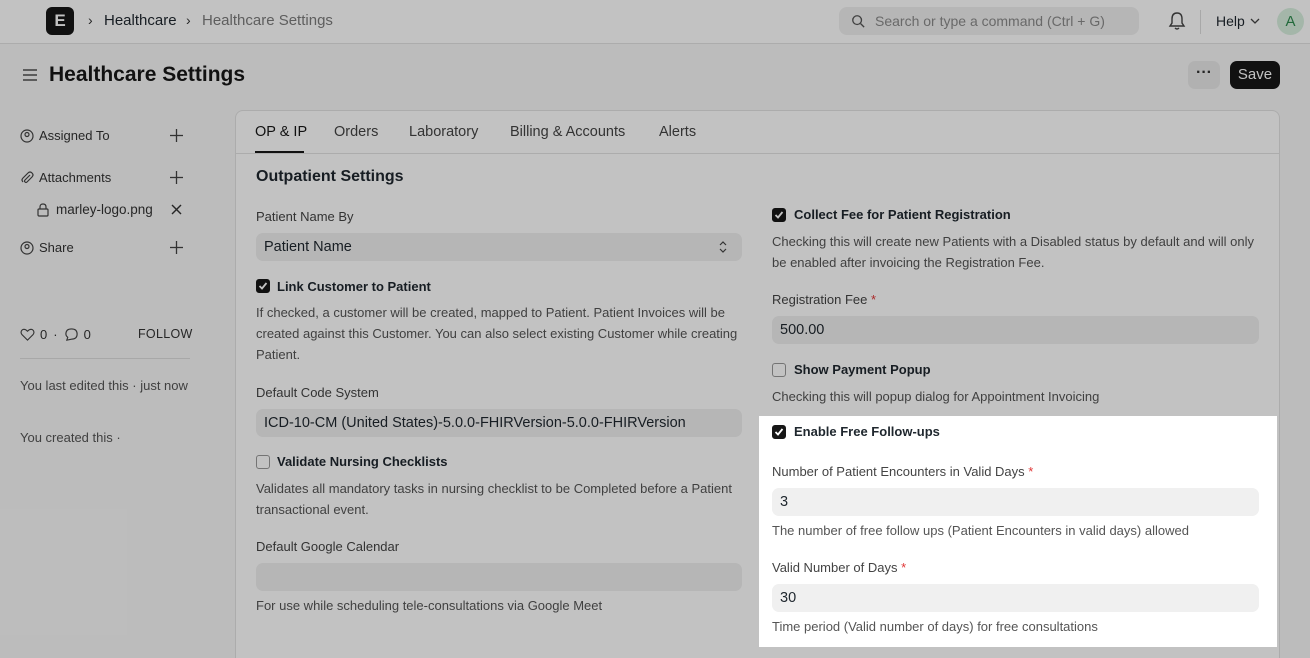  Describe the element at coordinates (779, 370) in the screenshot. I see `show-payment-checkbox` at that location.